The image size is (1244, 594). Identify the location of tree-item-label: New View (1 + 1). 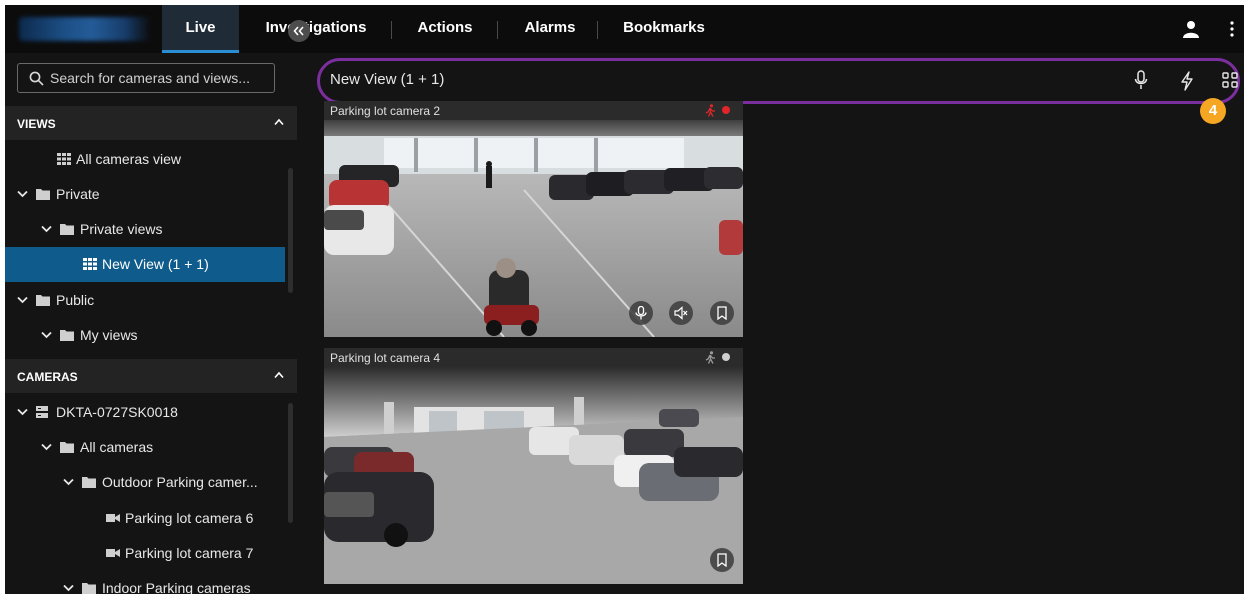
(155, 264).